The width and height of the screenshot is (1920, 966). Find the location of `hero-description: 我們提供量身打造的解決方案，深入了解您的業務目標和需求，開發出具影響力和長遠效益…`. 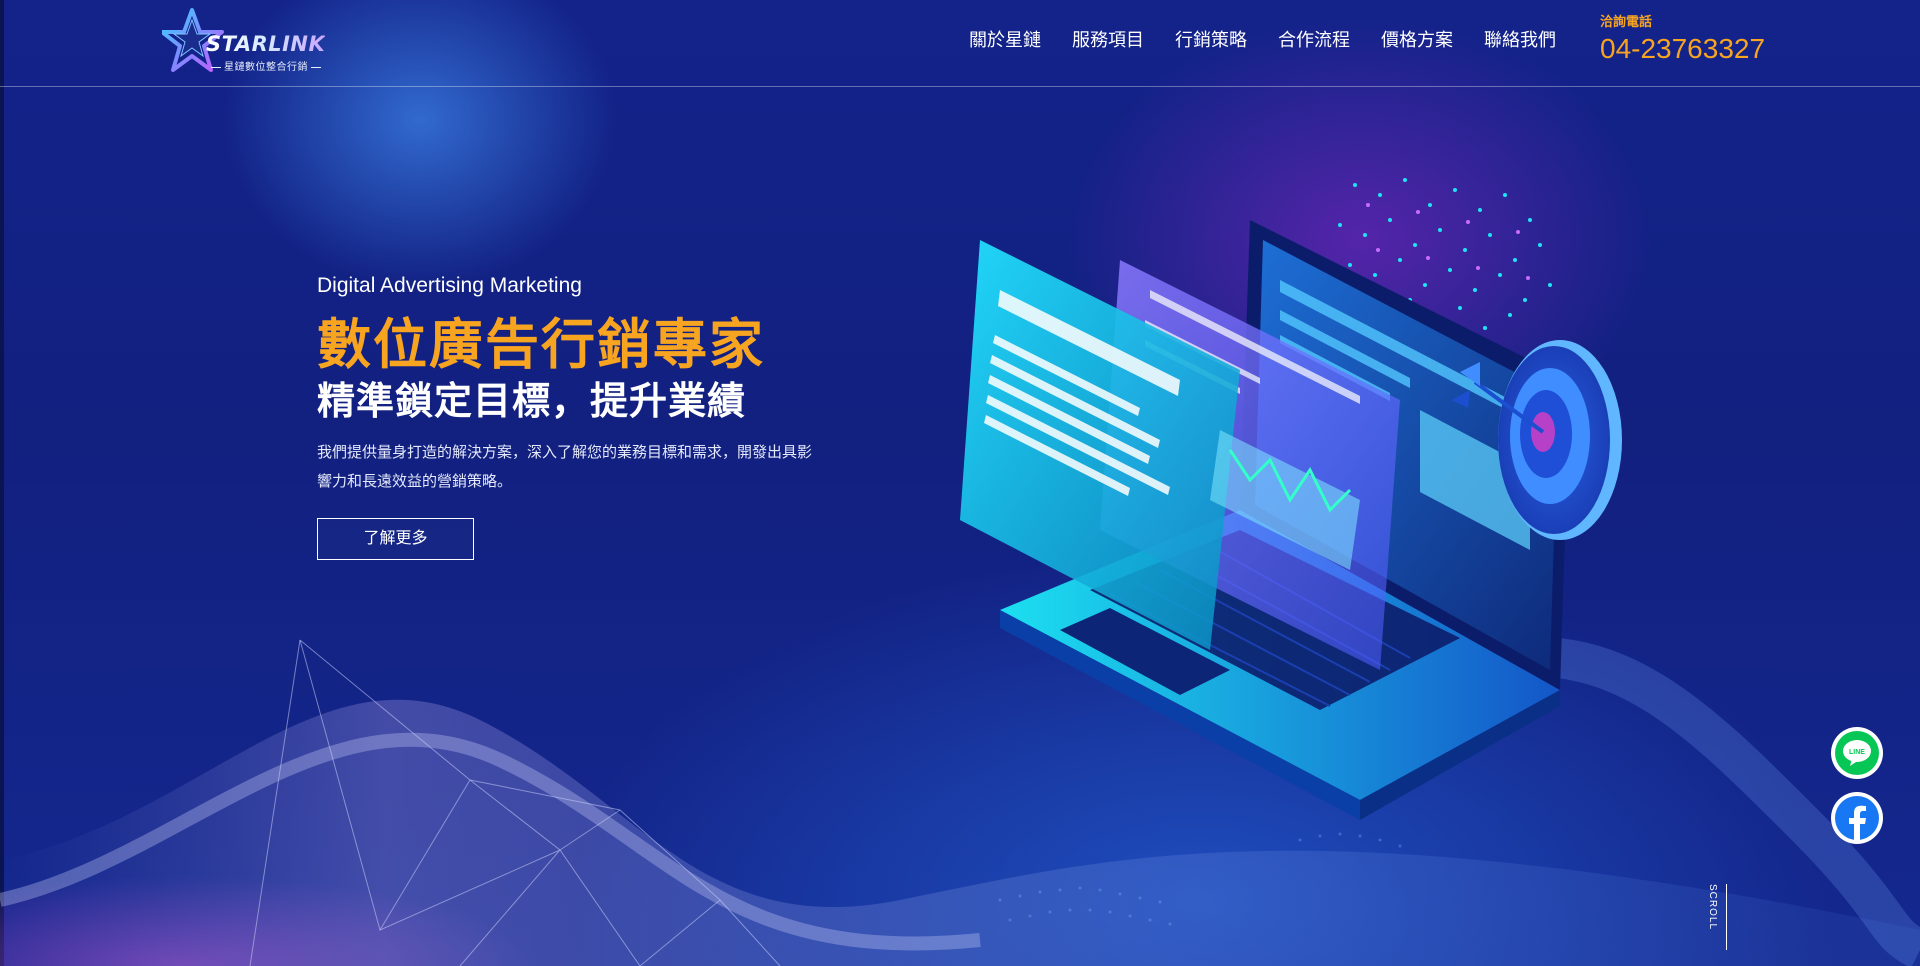

hero-description: 我們提供量身打造的解決方案，深入了解您的業務目標和需求，開發出具影響力和長遠效益… is located at coordinates (565, 467).